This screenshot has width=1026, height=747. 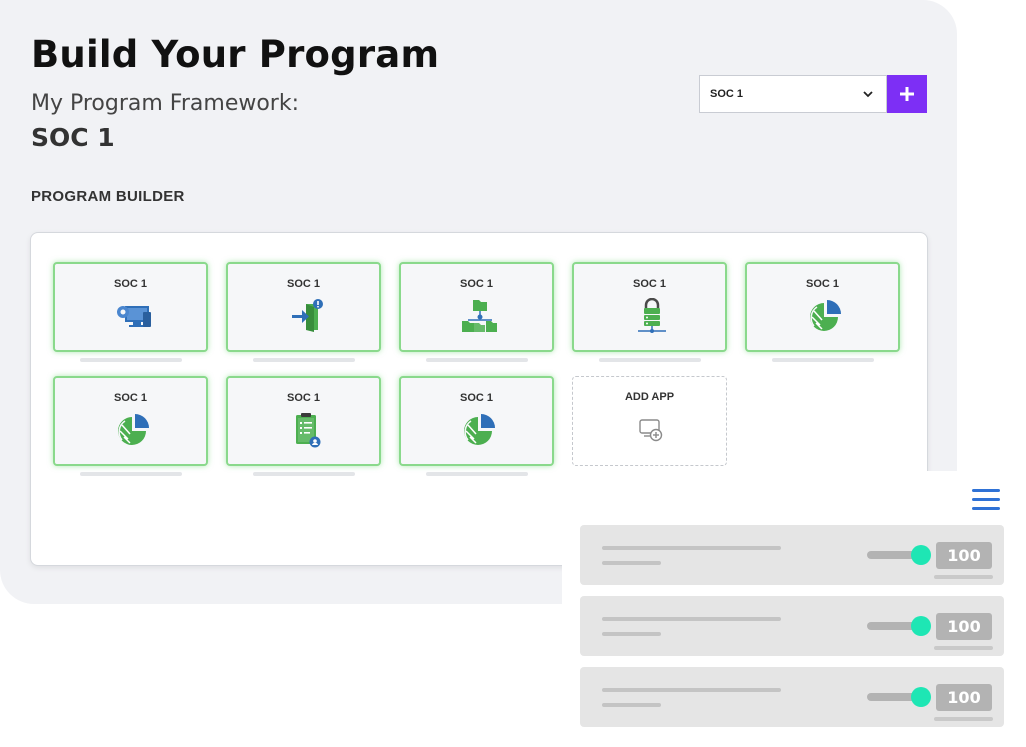 I want to click on framework-value: SOC 1, so click(x=73, y=137).